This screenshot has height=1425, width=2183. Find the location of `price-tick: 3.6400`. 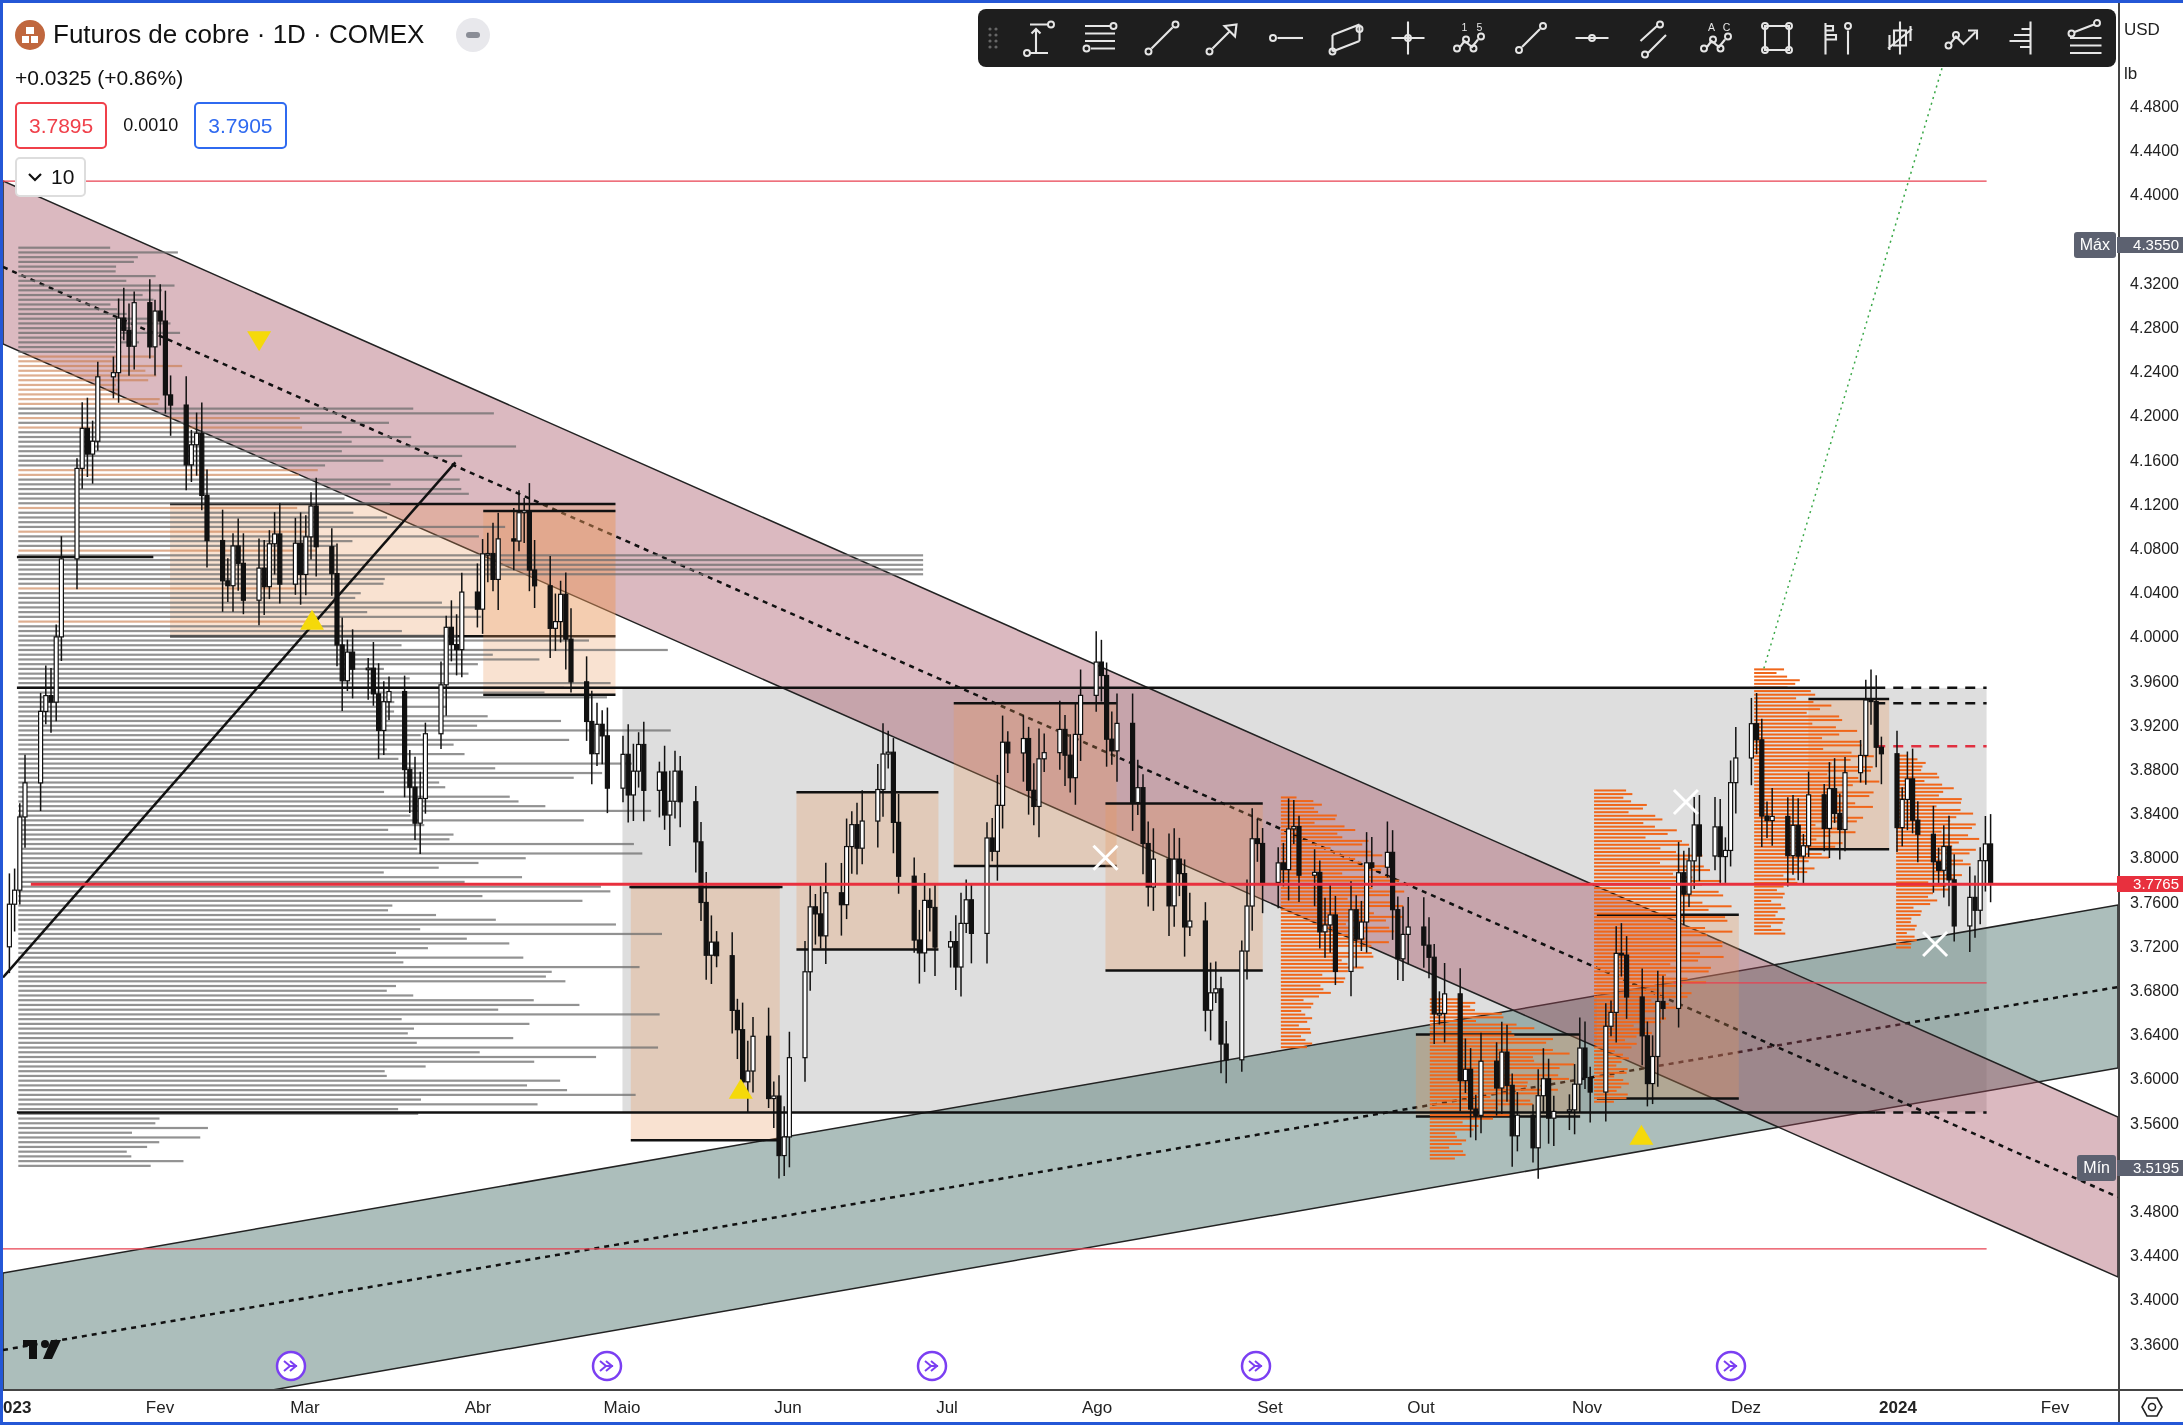

price-tick: 3.6400 is located at coordinates (2154, 1035).